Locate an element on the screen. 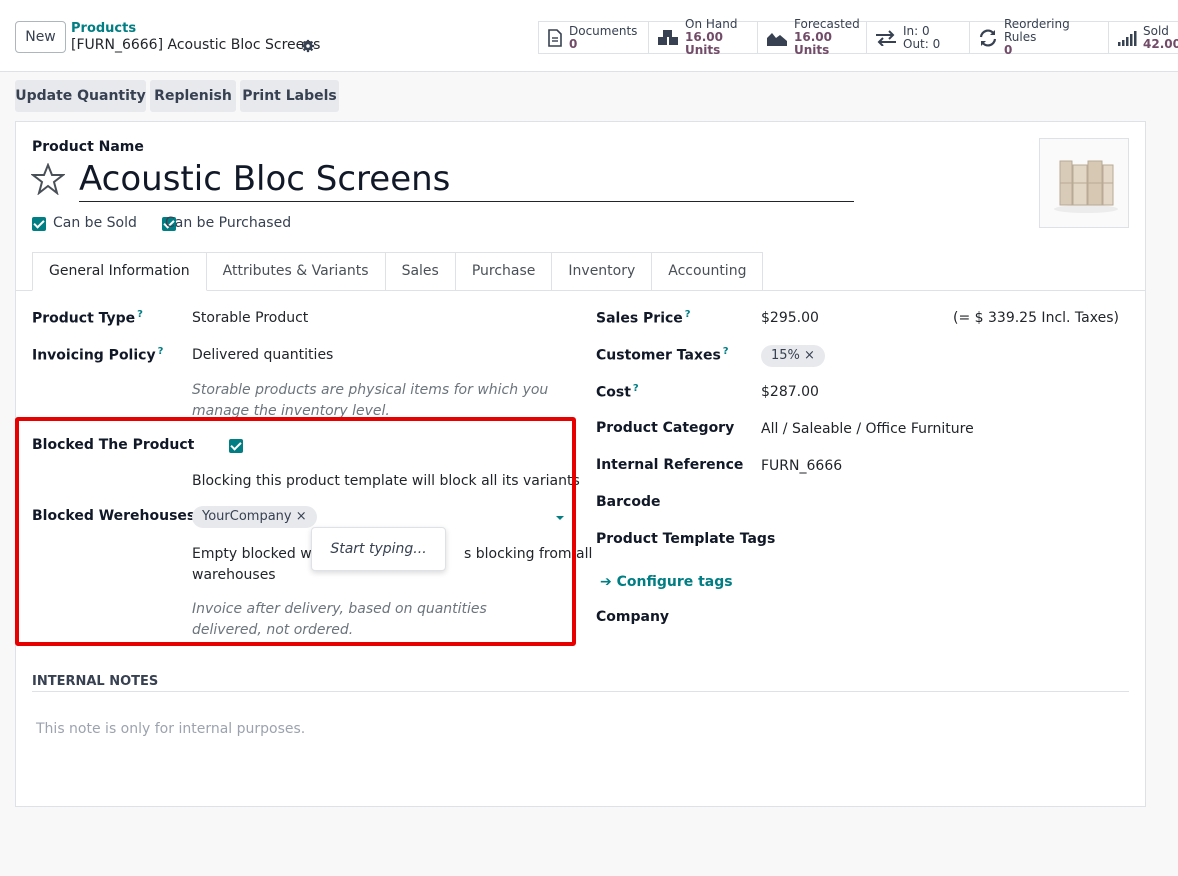  documents-button: Documents 0 is located at coordinates (594, 37).